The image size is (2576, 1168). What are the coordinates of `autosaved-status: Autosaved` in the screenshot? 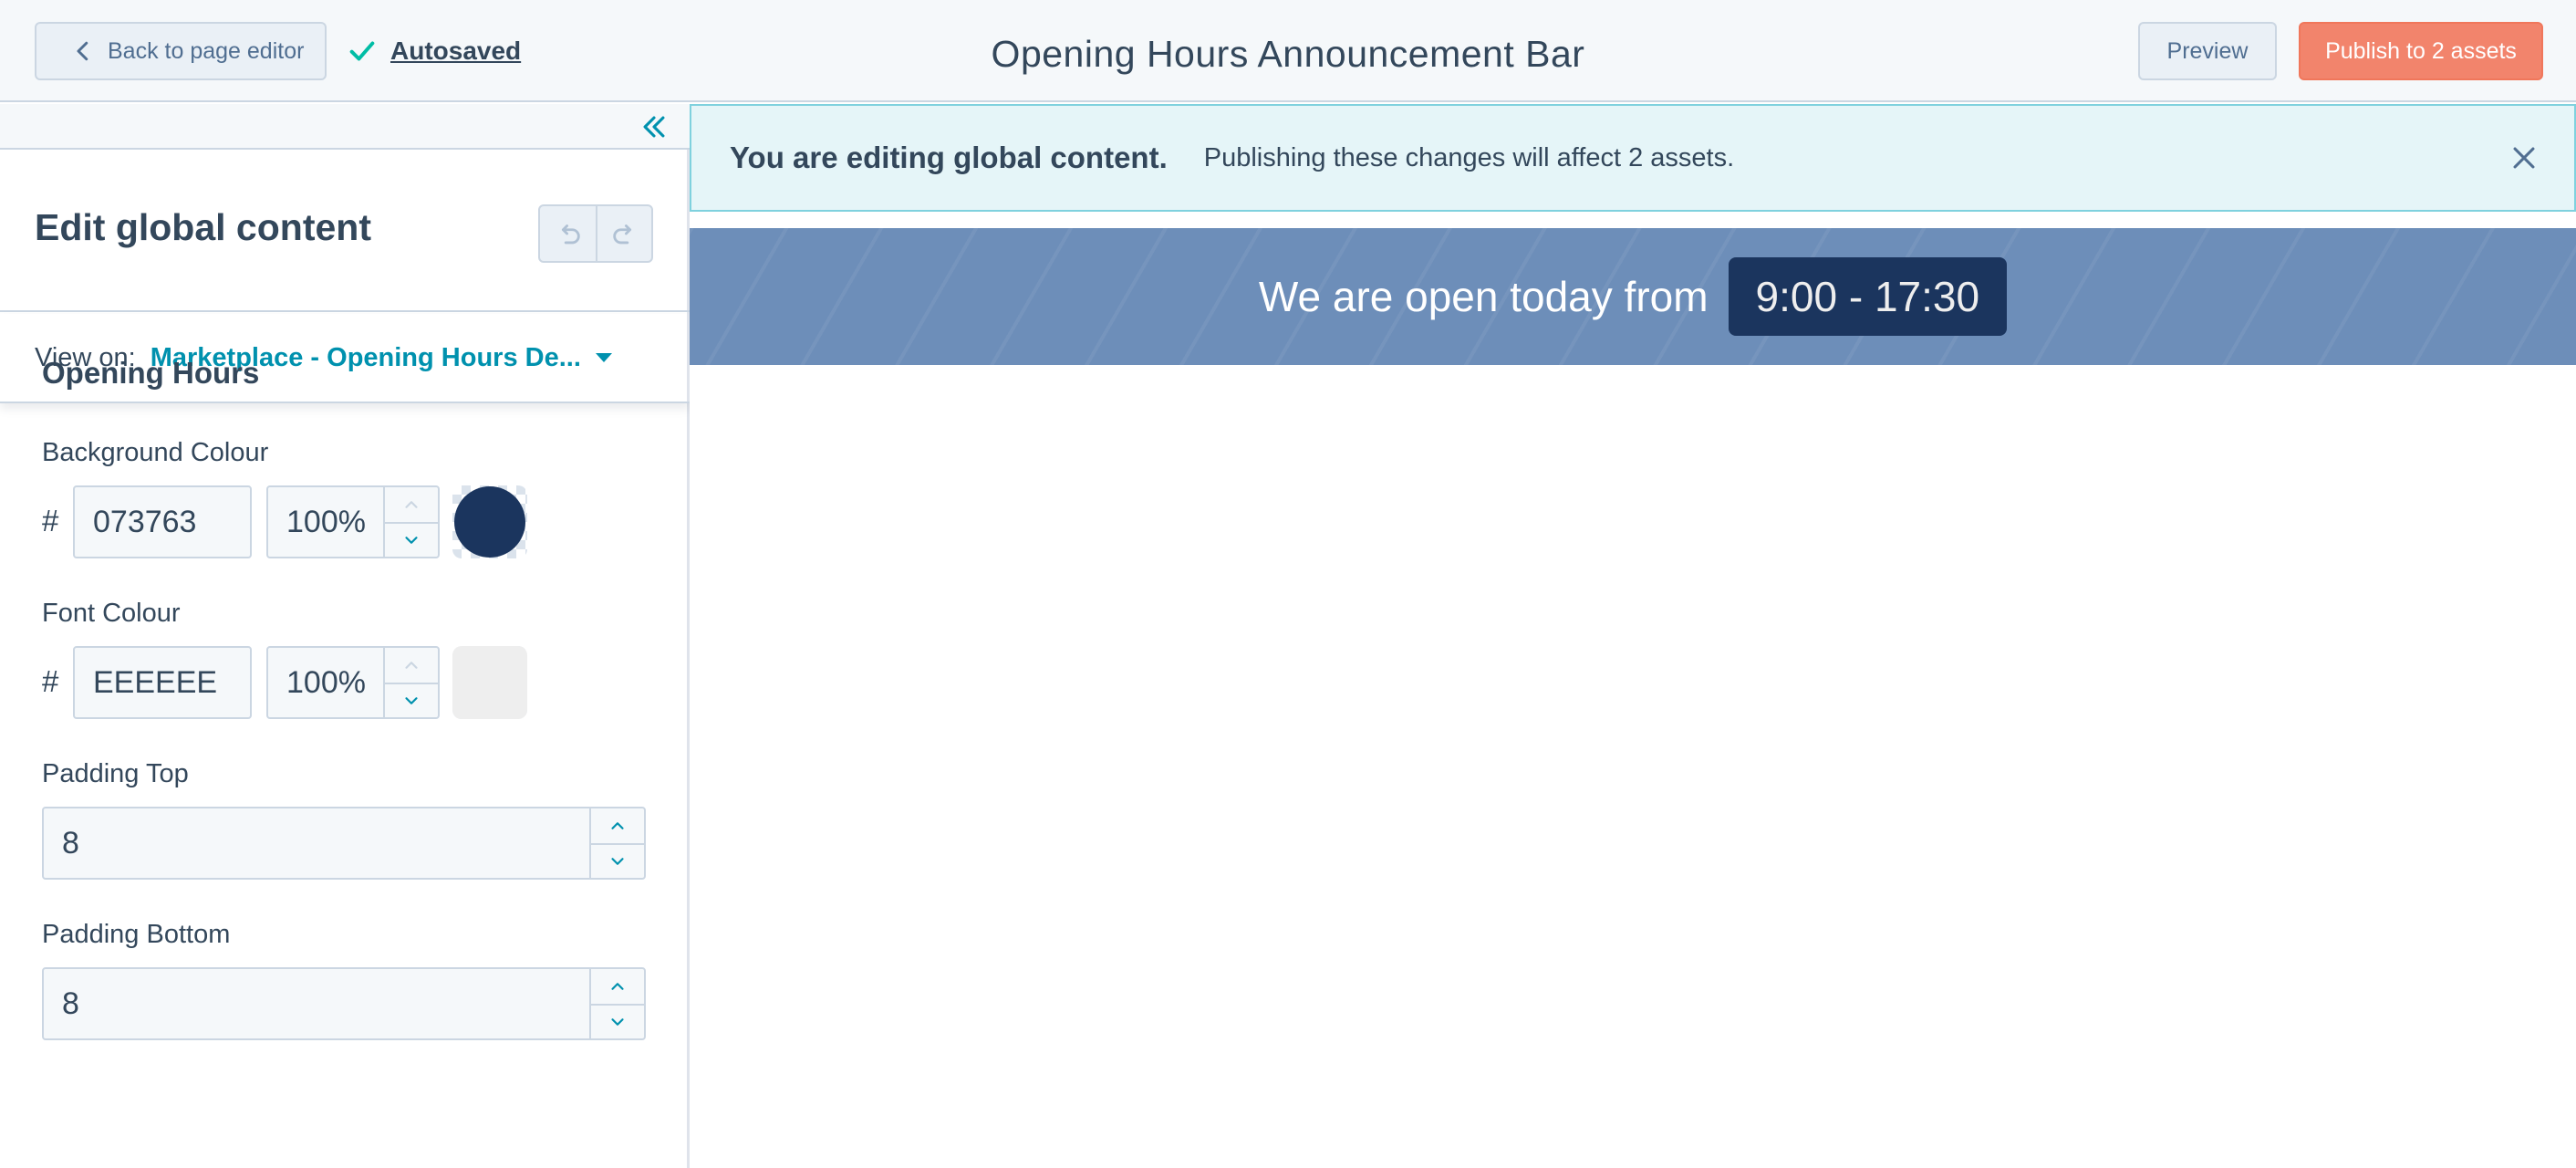 It's located at (434, 51).